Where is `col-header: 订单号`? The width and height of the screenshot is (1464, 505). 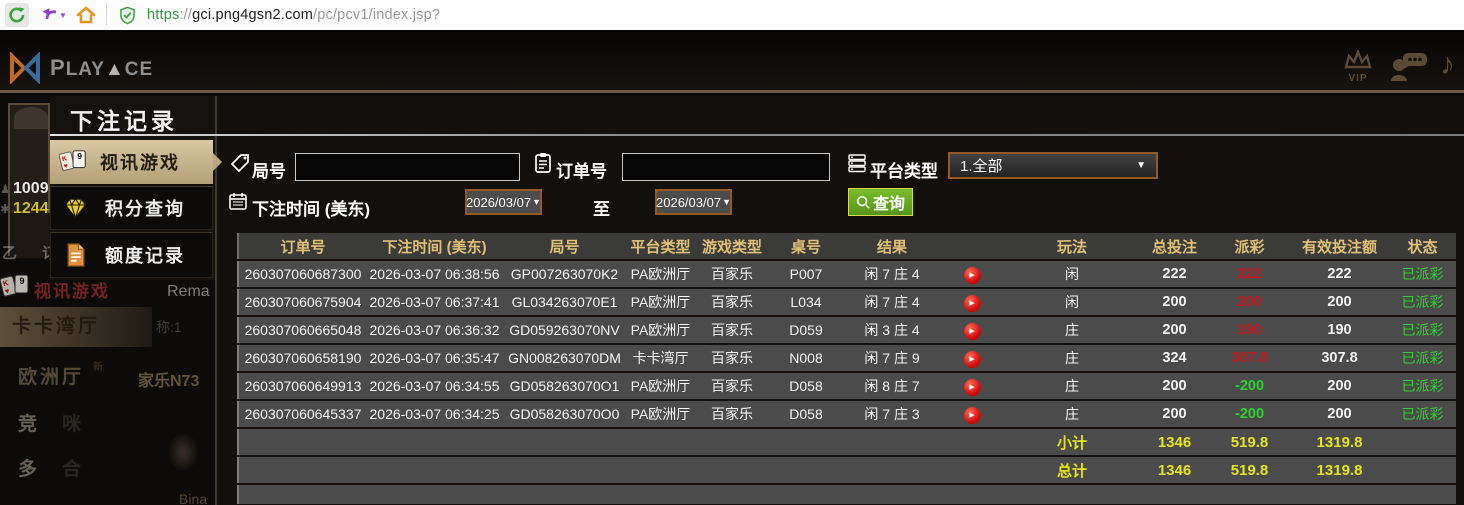 col-header: 订单号 is located at coordinates (303, 247).